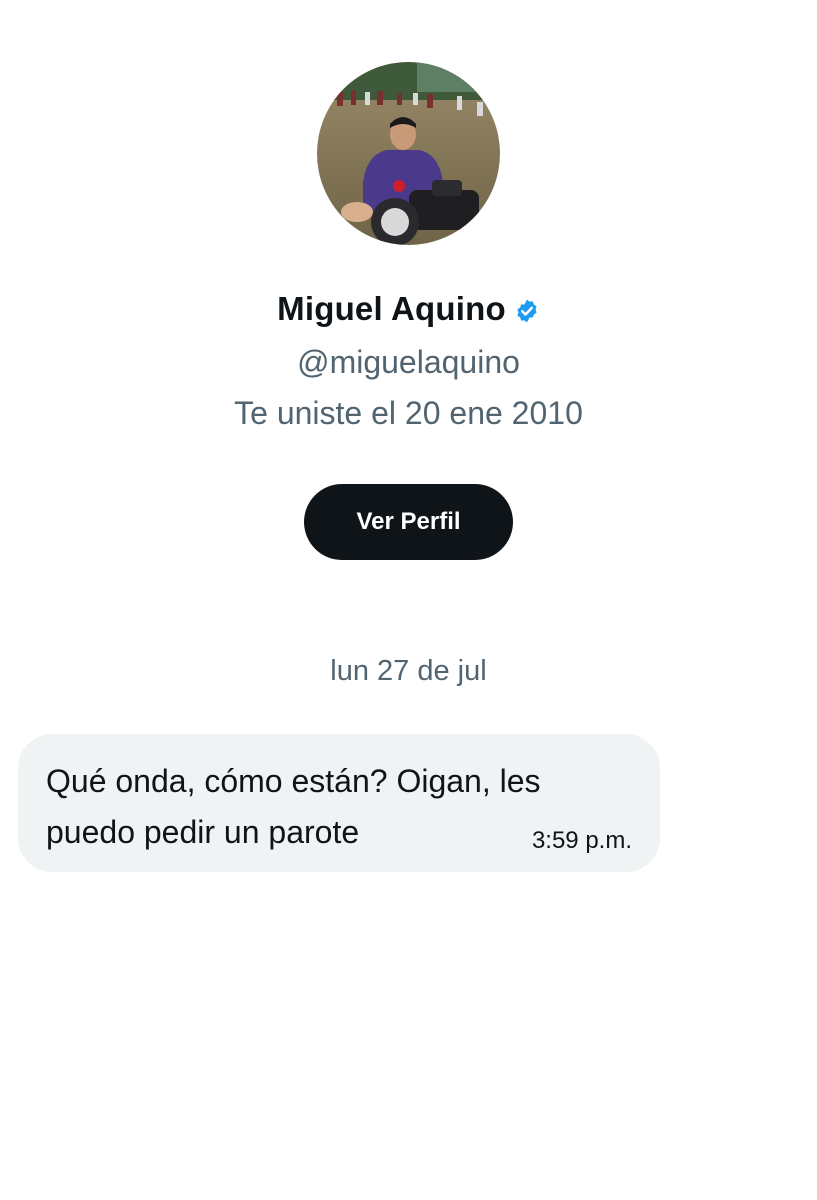 This screenshot has width=817, height=1200. What do you see at coordinates (408, 671) in the screenshot?
I see `date-separator: lun 27 de jul` at bounding box center [408, 671].